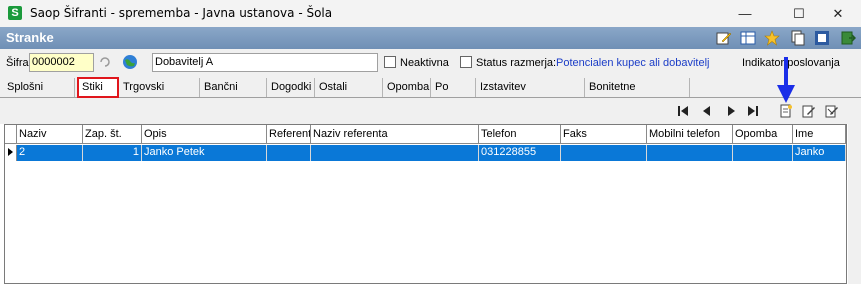 The image size is (861, 290). I want to click on column-header: Faks, so click(604, 134).